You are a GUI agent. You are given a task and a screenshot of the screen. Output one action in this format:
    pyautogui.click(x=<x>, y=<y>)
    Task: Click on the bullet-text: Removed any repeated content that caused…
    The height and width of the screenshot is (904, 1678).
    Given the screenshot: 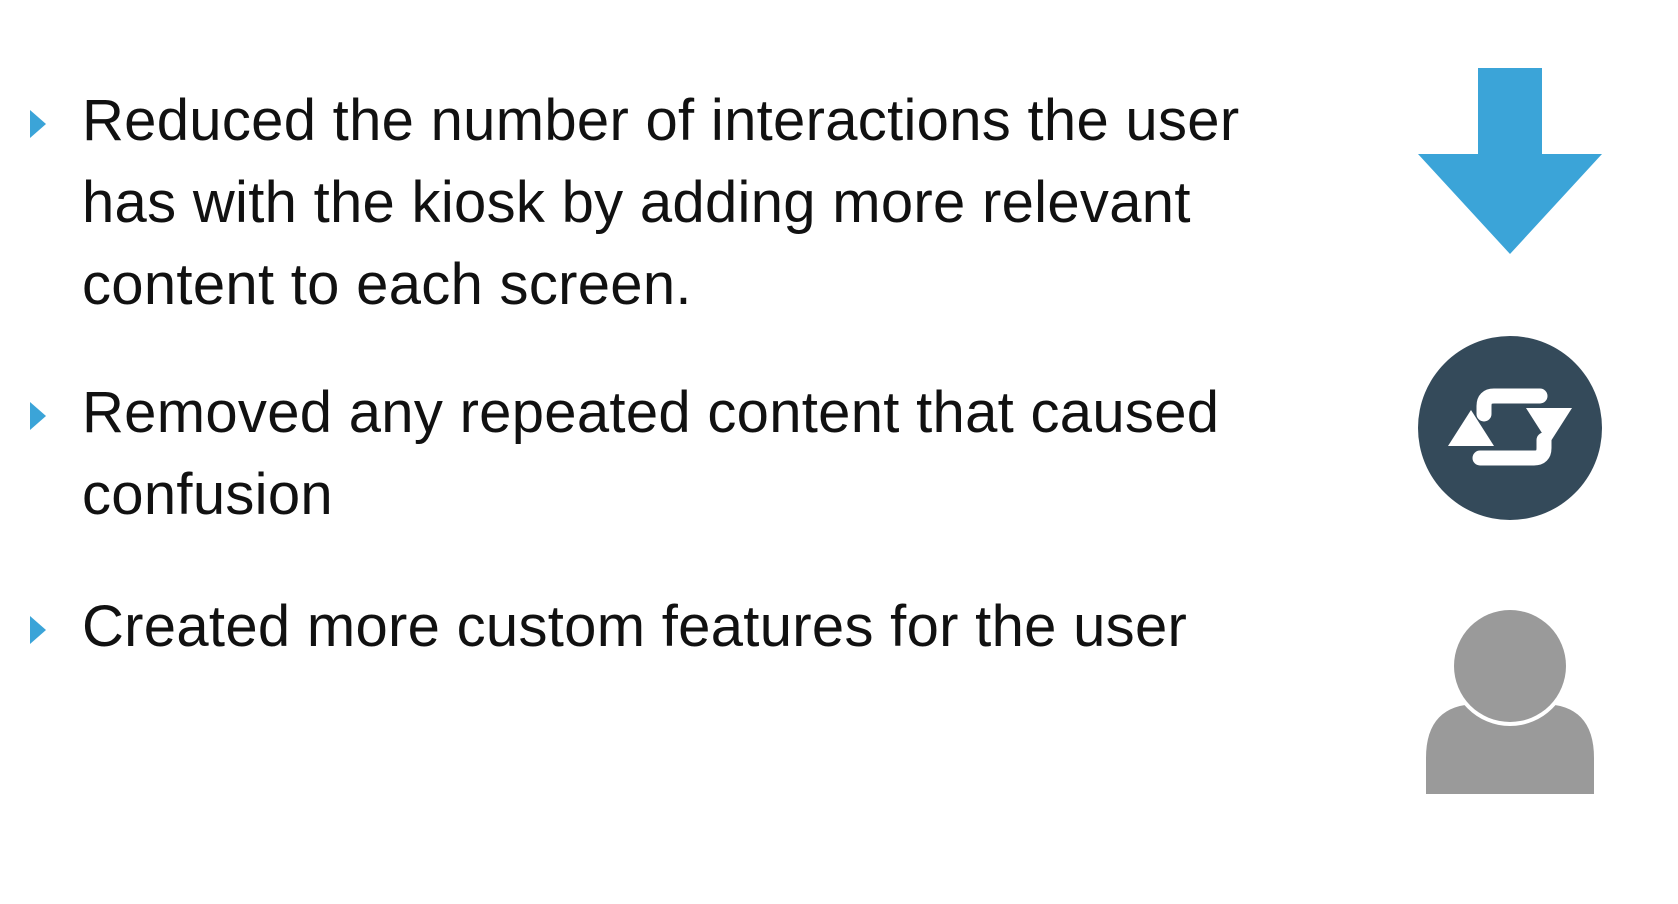 What is the action you would take?
    pyautogui.click(x=651, y=453)
    